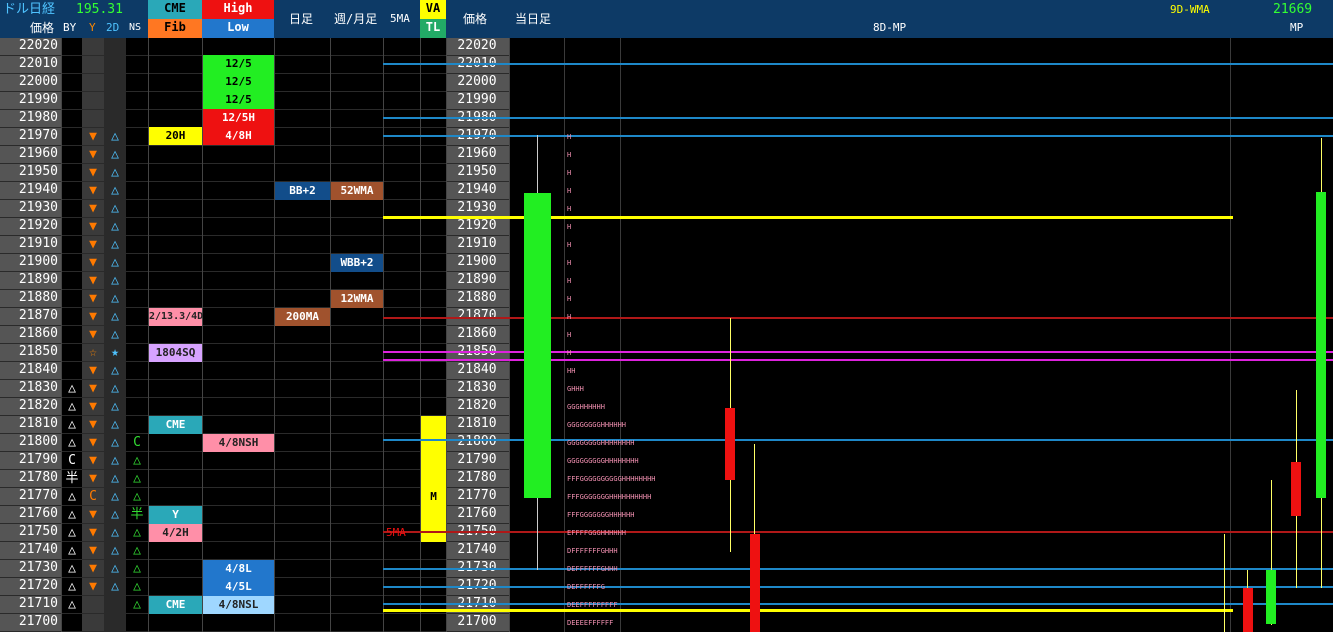  I want to click on y-signal-mark: ☆, so click(93, 352).